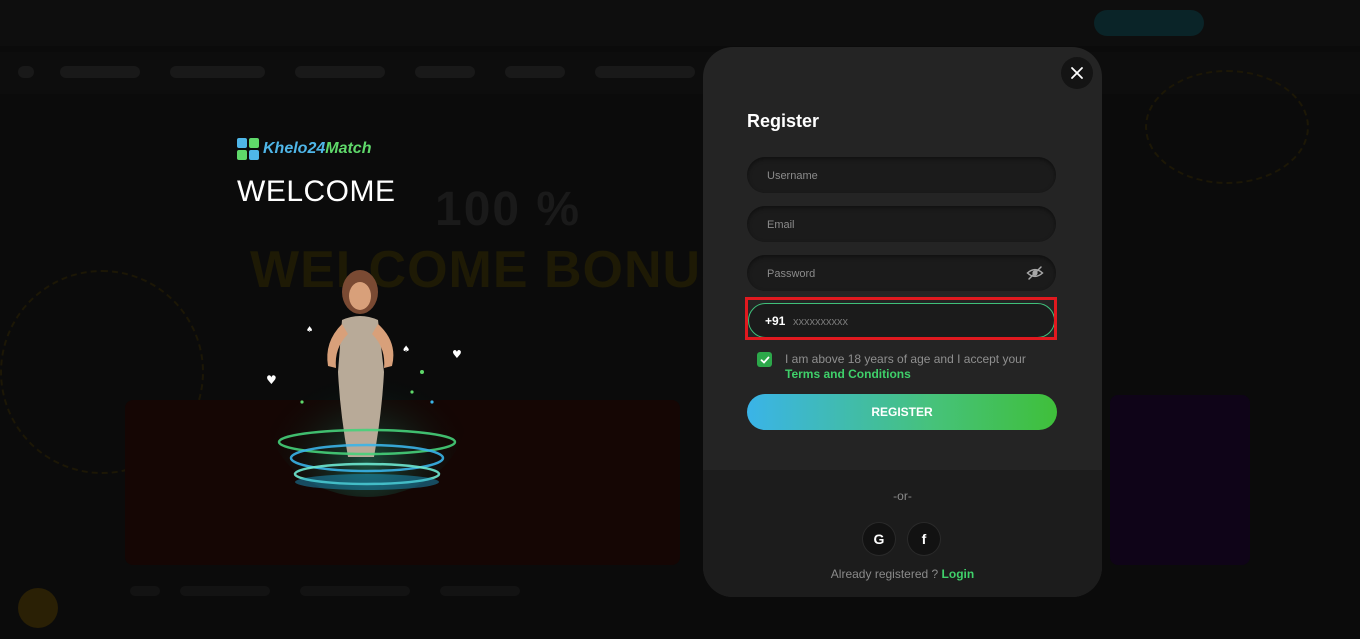  Describe the element at coordinates (1180, 480) in the screenshot. I see `background-card` at that location.